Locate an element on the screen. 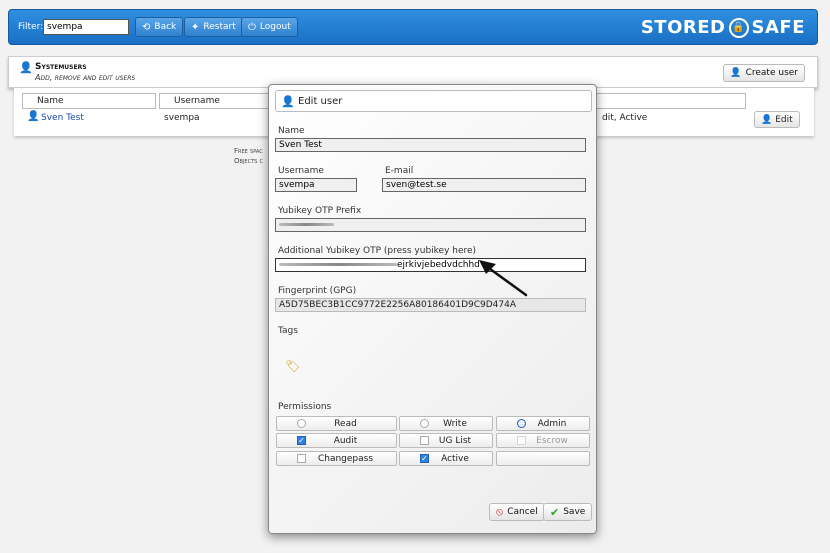  permission-write: Write is located at coordinates (446, 423).